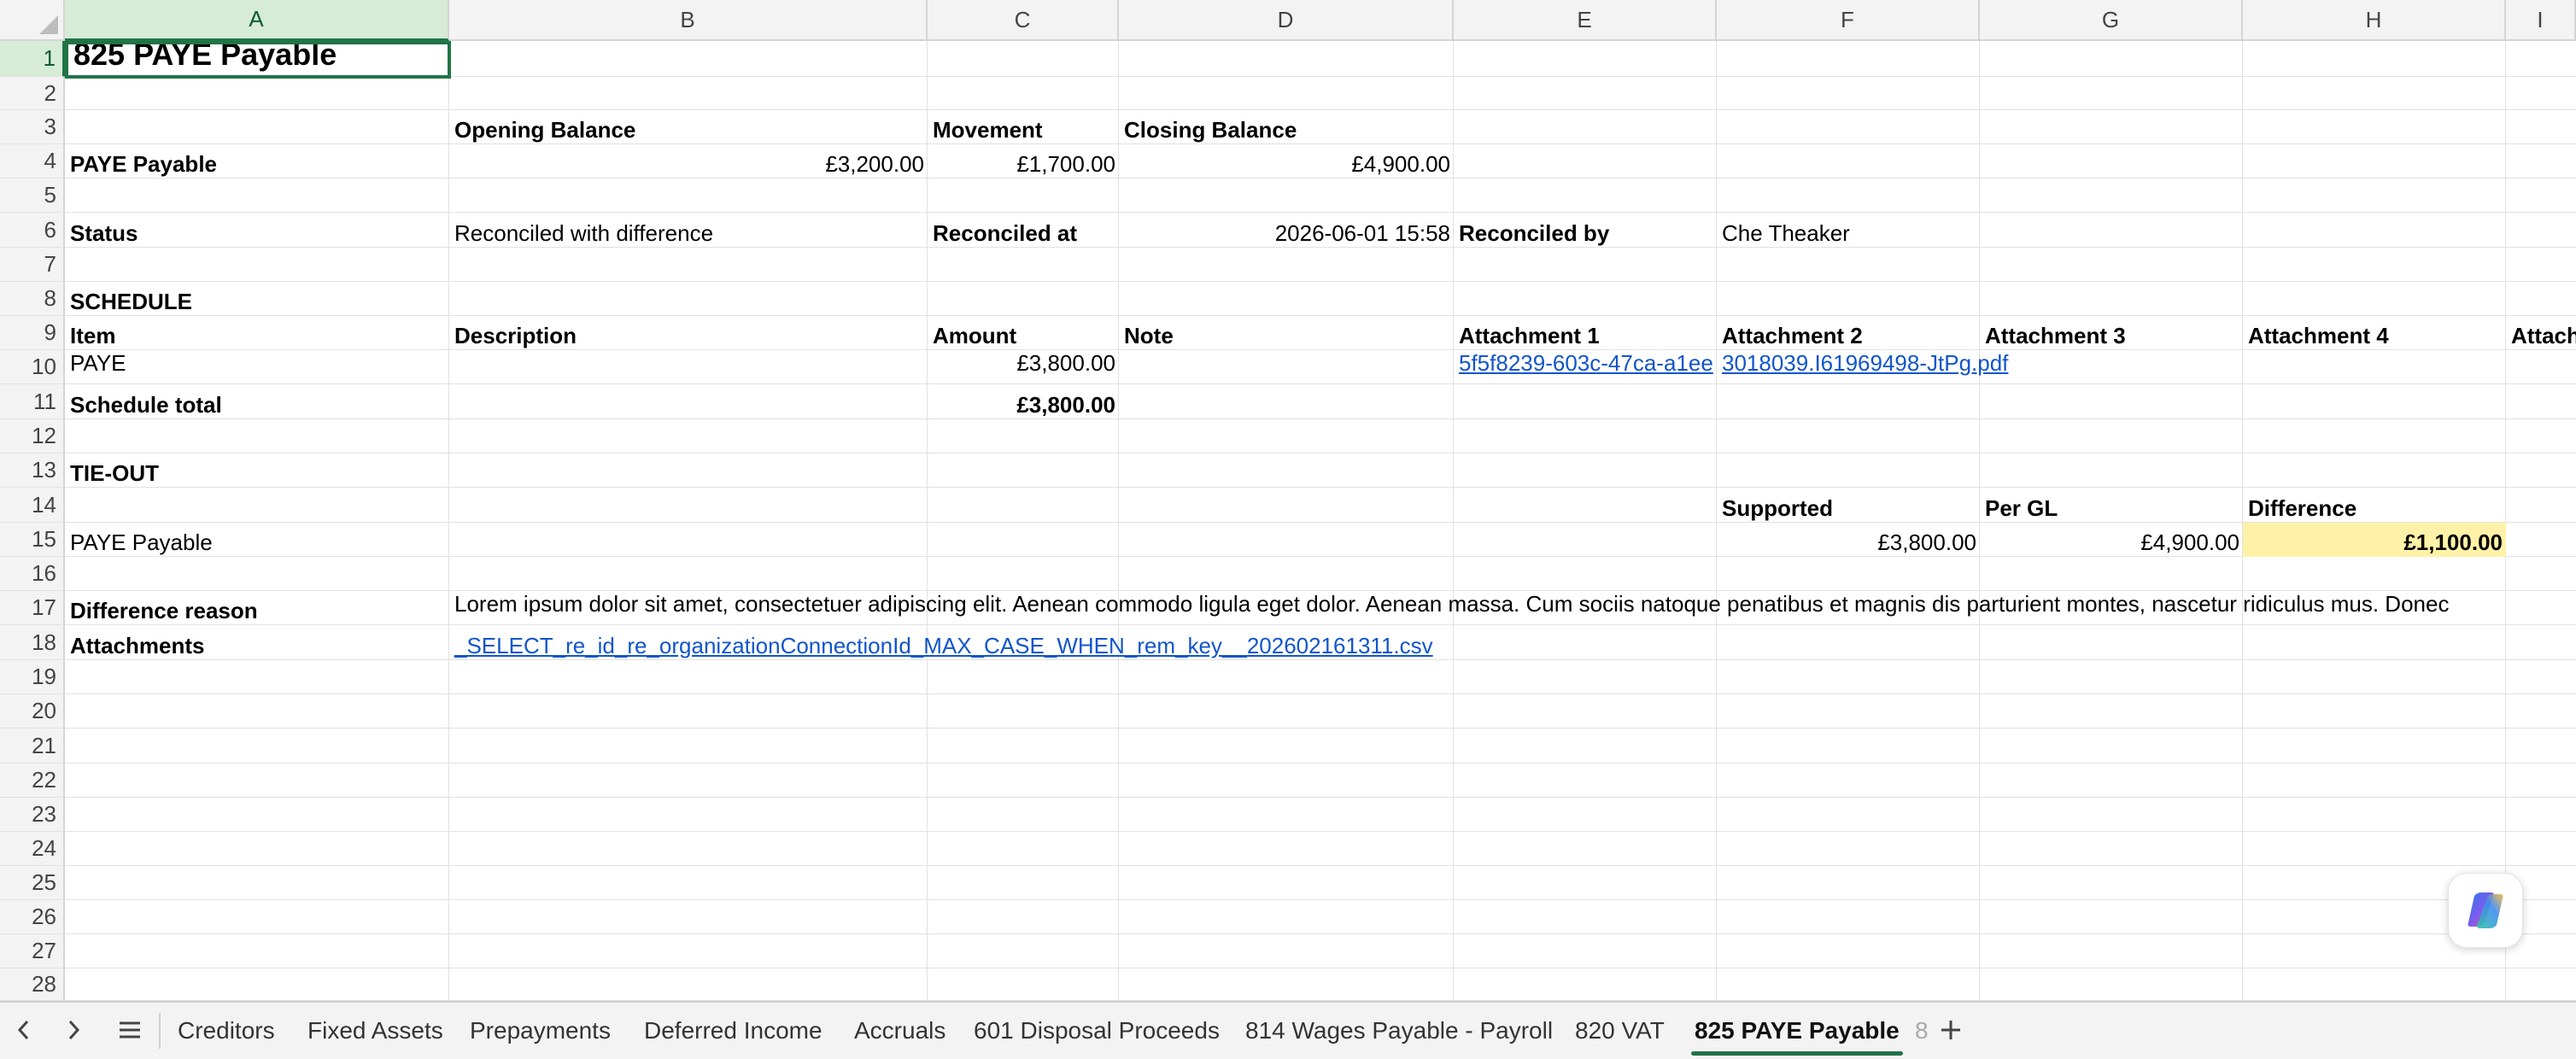  I want to click on schedule-header-description: Description, so click(515, 335).